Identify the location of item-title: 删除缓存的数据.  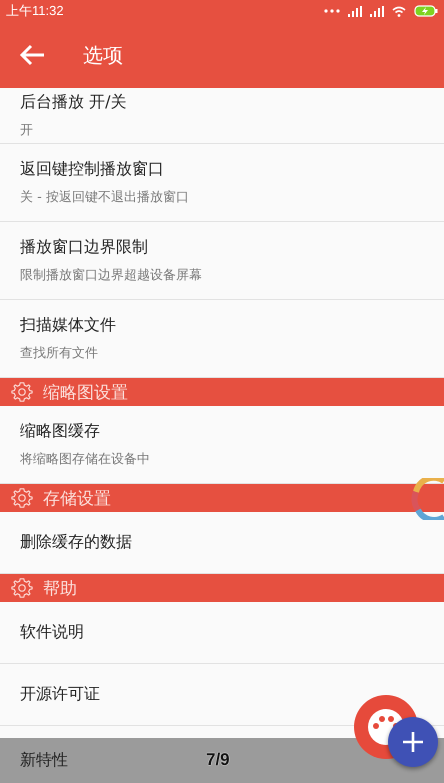
(76, 542).